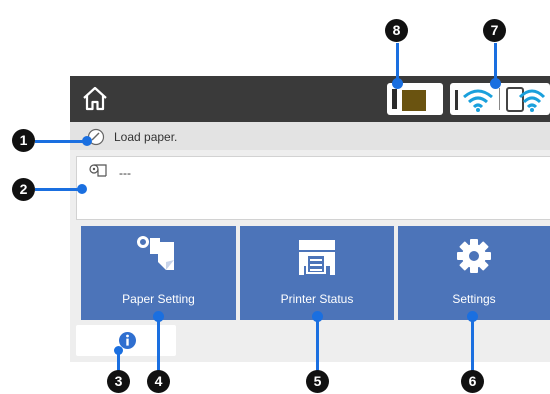 This screenshot has width=550, height=394. I want to click on printer-status-button: Printer Status, so click(317, 273).